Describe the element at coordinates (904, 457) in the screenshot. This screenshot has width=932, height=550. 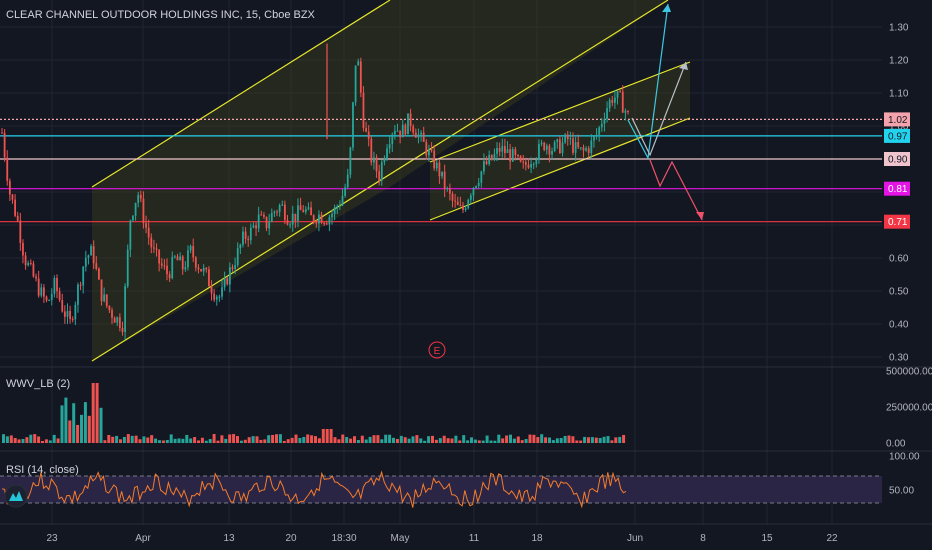
I see `rsi-tick-label: 100.00` at that location.